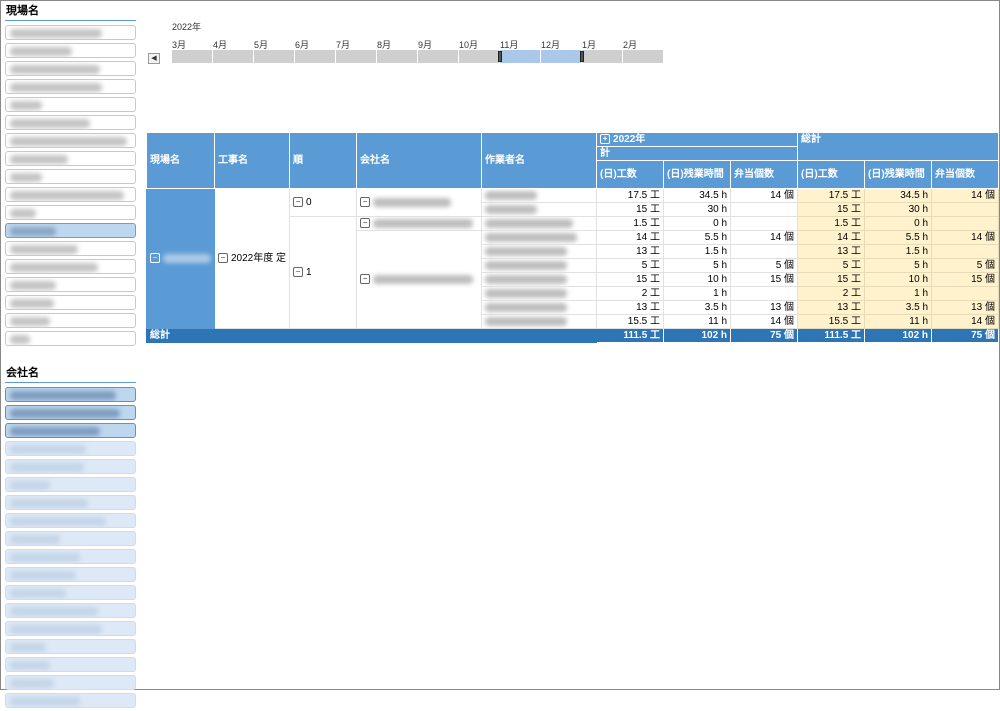  What do you see at coordinates (180, 160) in the screenshot?
I see `col-header-site: 現場名` at bounding box center [180, 160].